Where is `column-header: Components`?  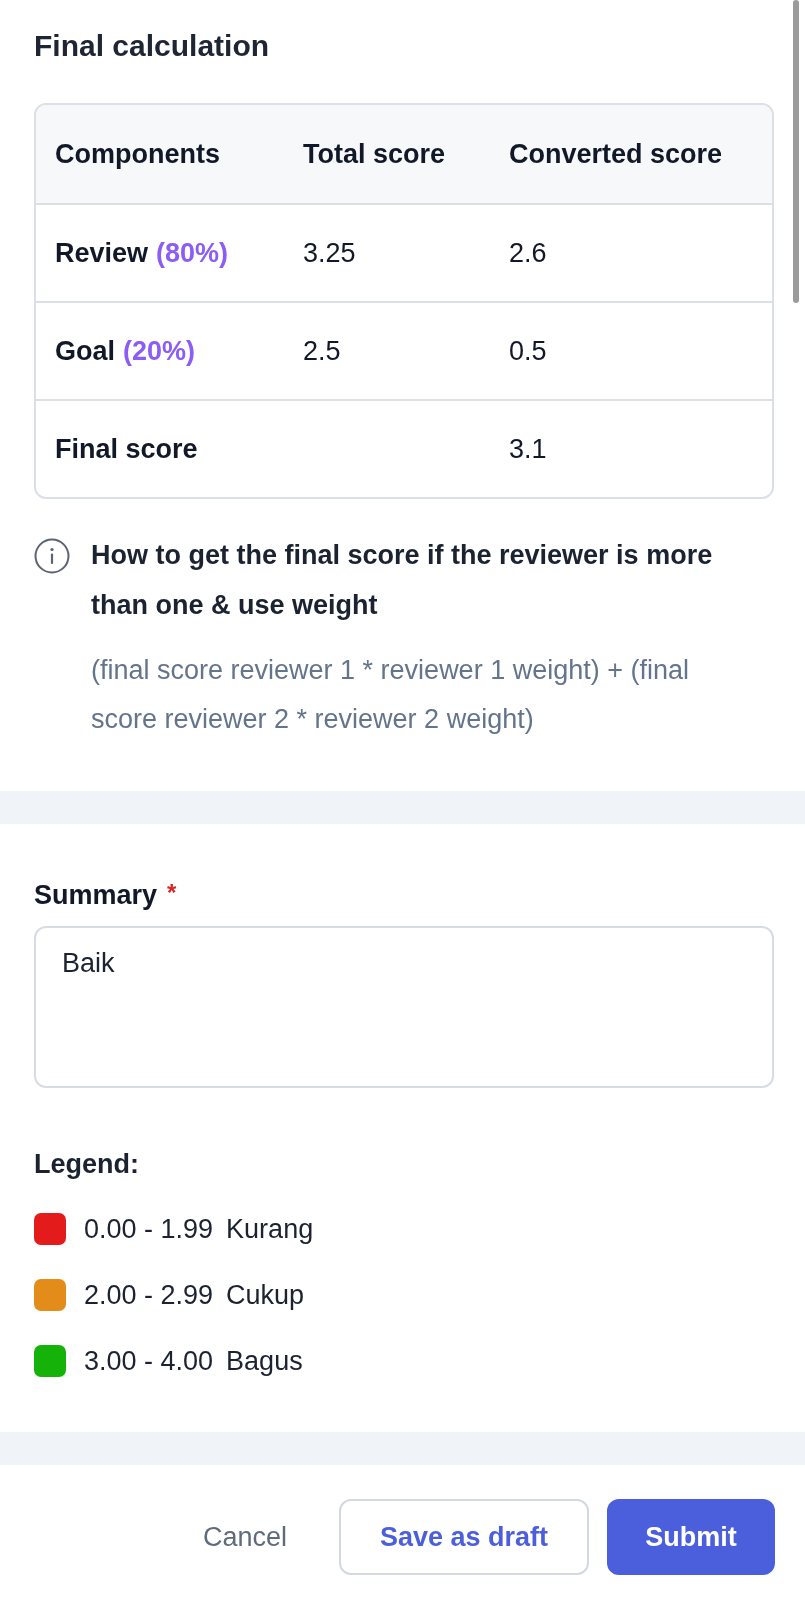 column-header: Components is located at coordinates (137, 154).